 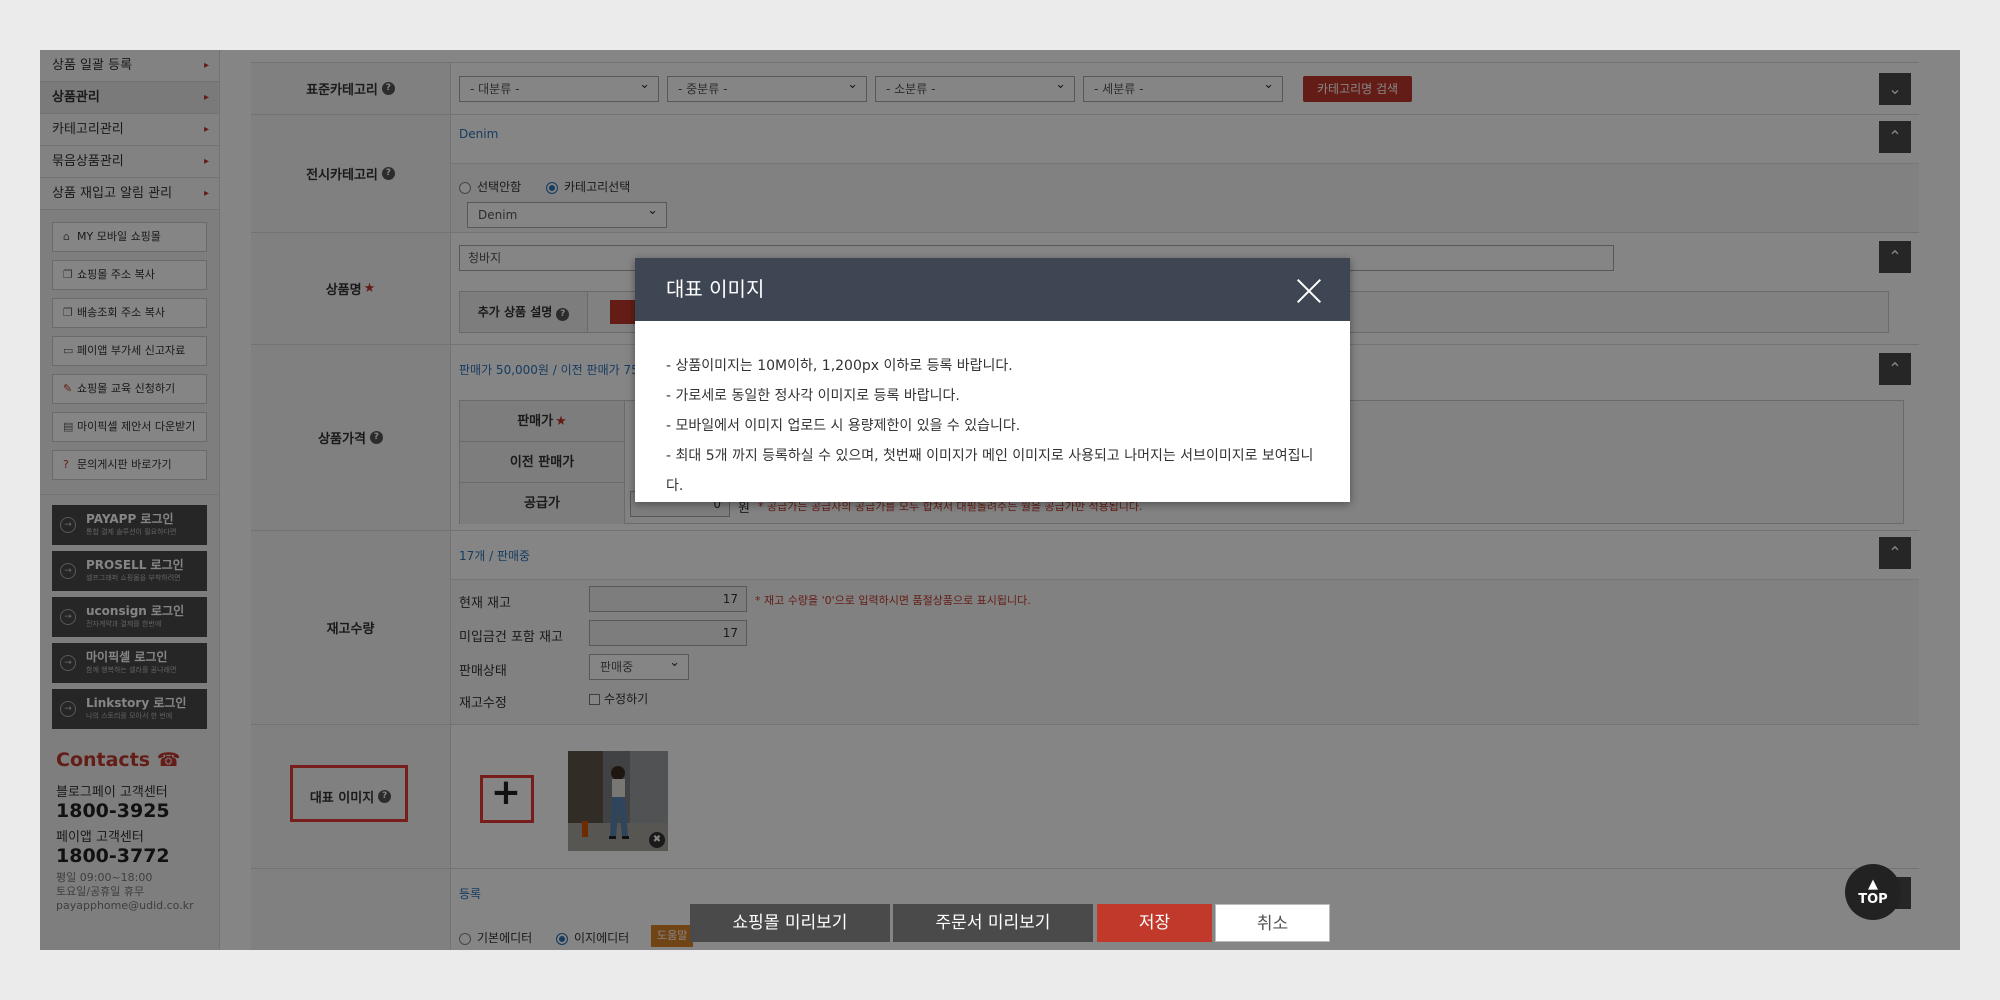 What do you see at coordinates (790, 923) in the screenshot?
I see `shop-preview-button: 쇼핑몰 미리보기` at bounding box center [790, 923].